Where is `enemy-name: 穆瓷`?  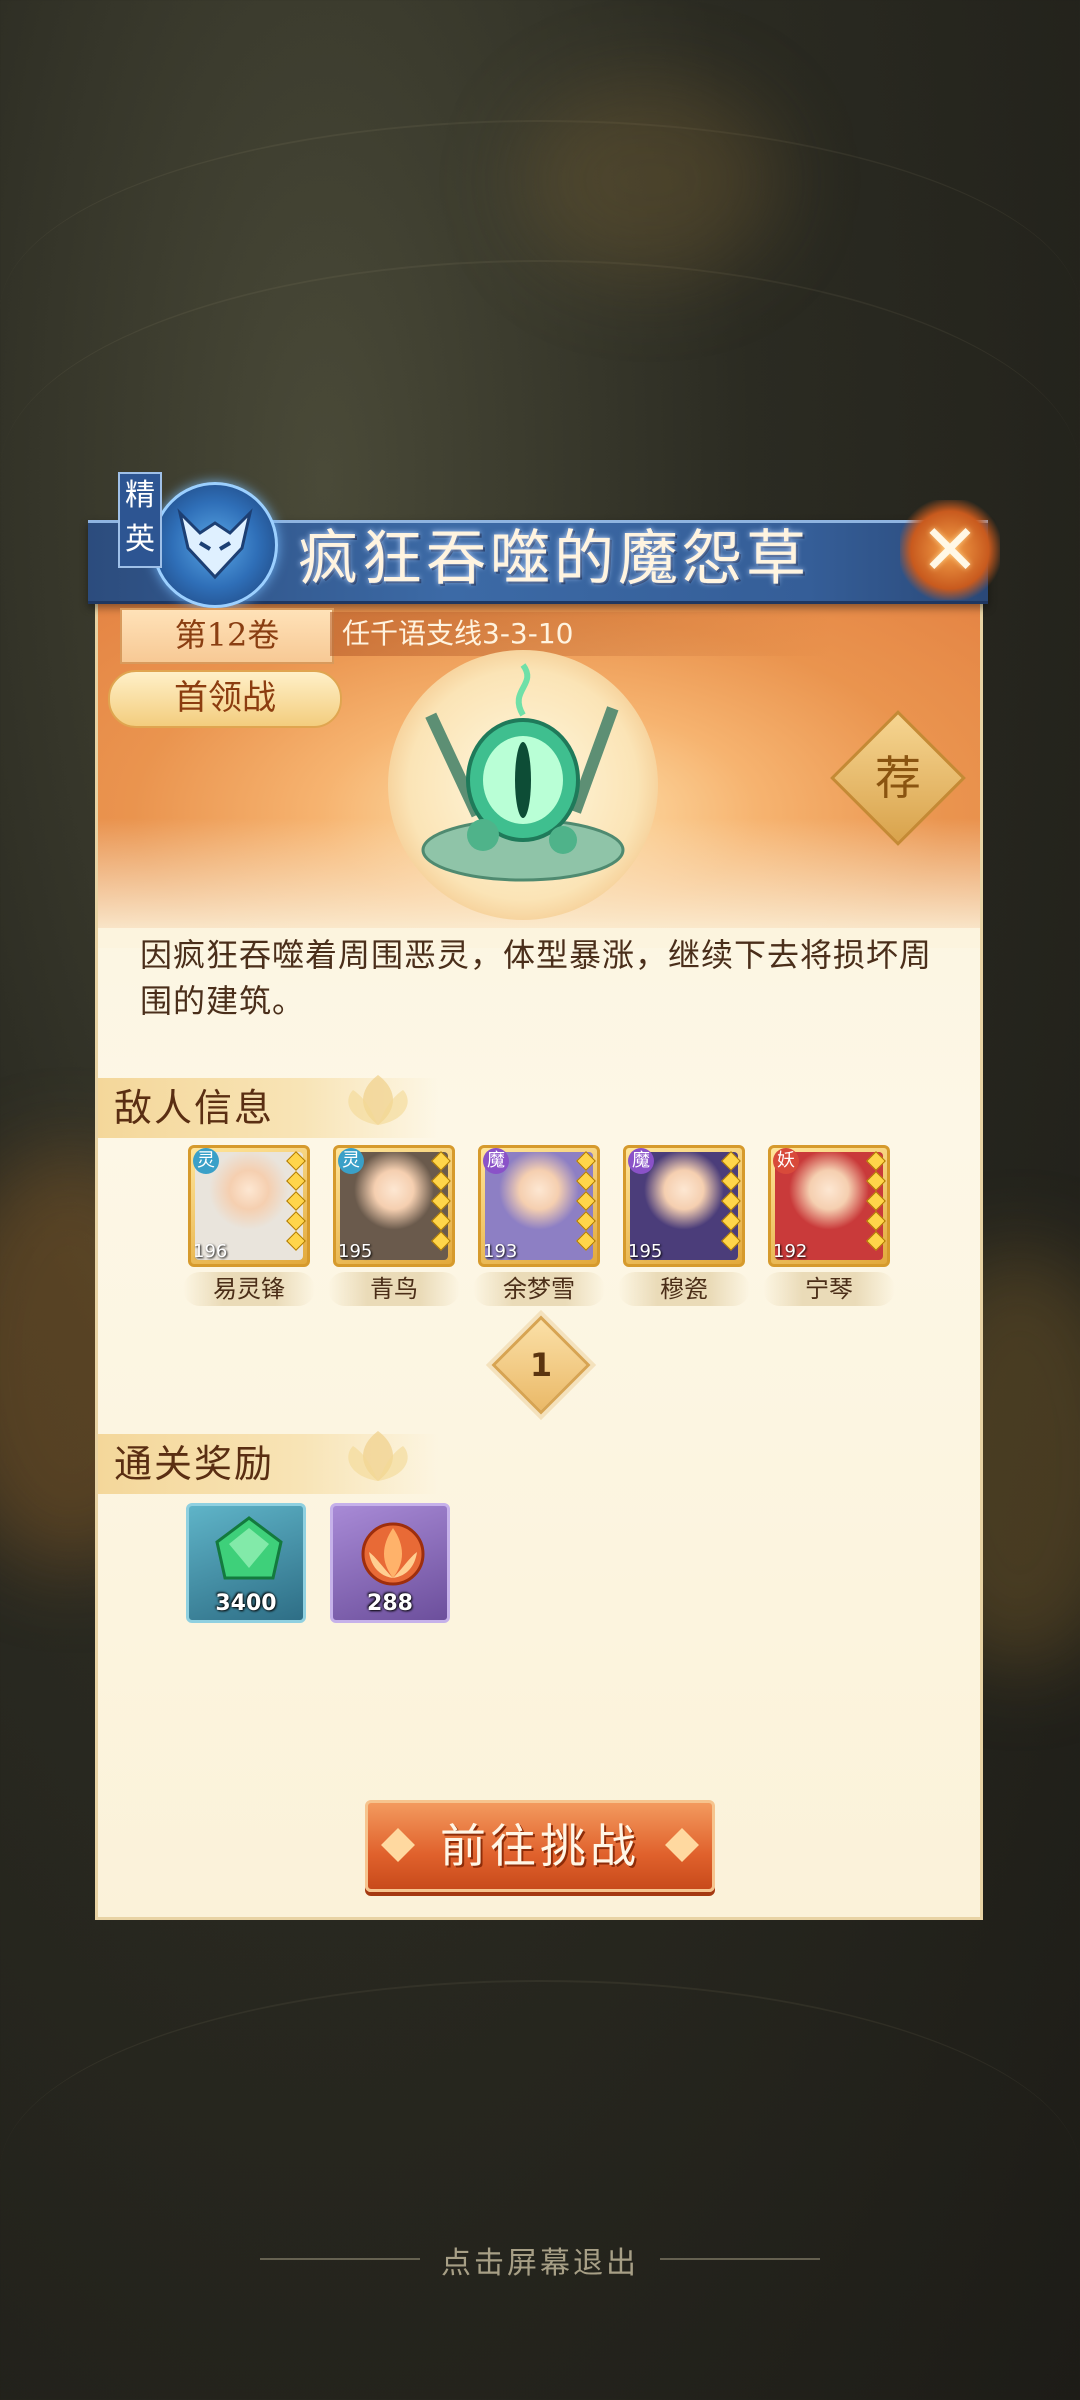 enemy-name: 穆瓷 is located at coordinates (684, 1289).